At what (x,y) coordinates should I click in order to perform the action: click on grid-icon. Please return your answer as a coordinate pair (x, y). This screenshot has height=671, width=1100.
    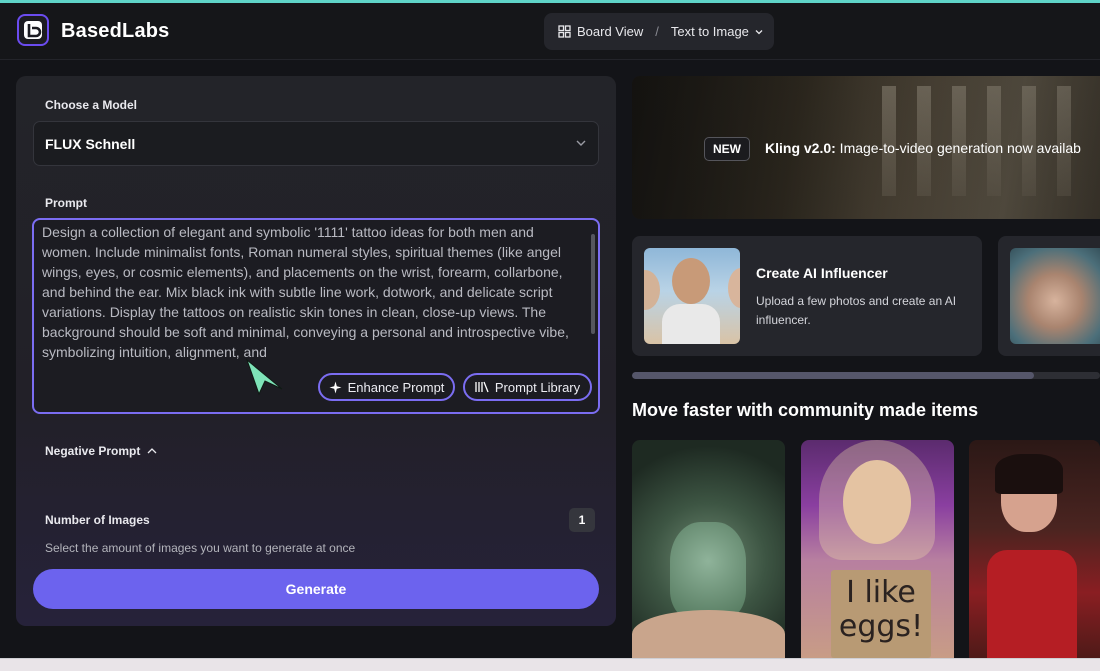
    Looking at the image, I should click on (564, 31).